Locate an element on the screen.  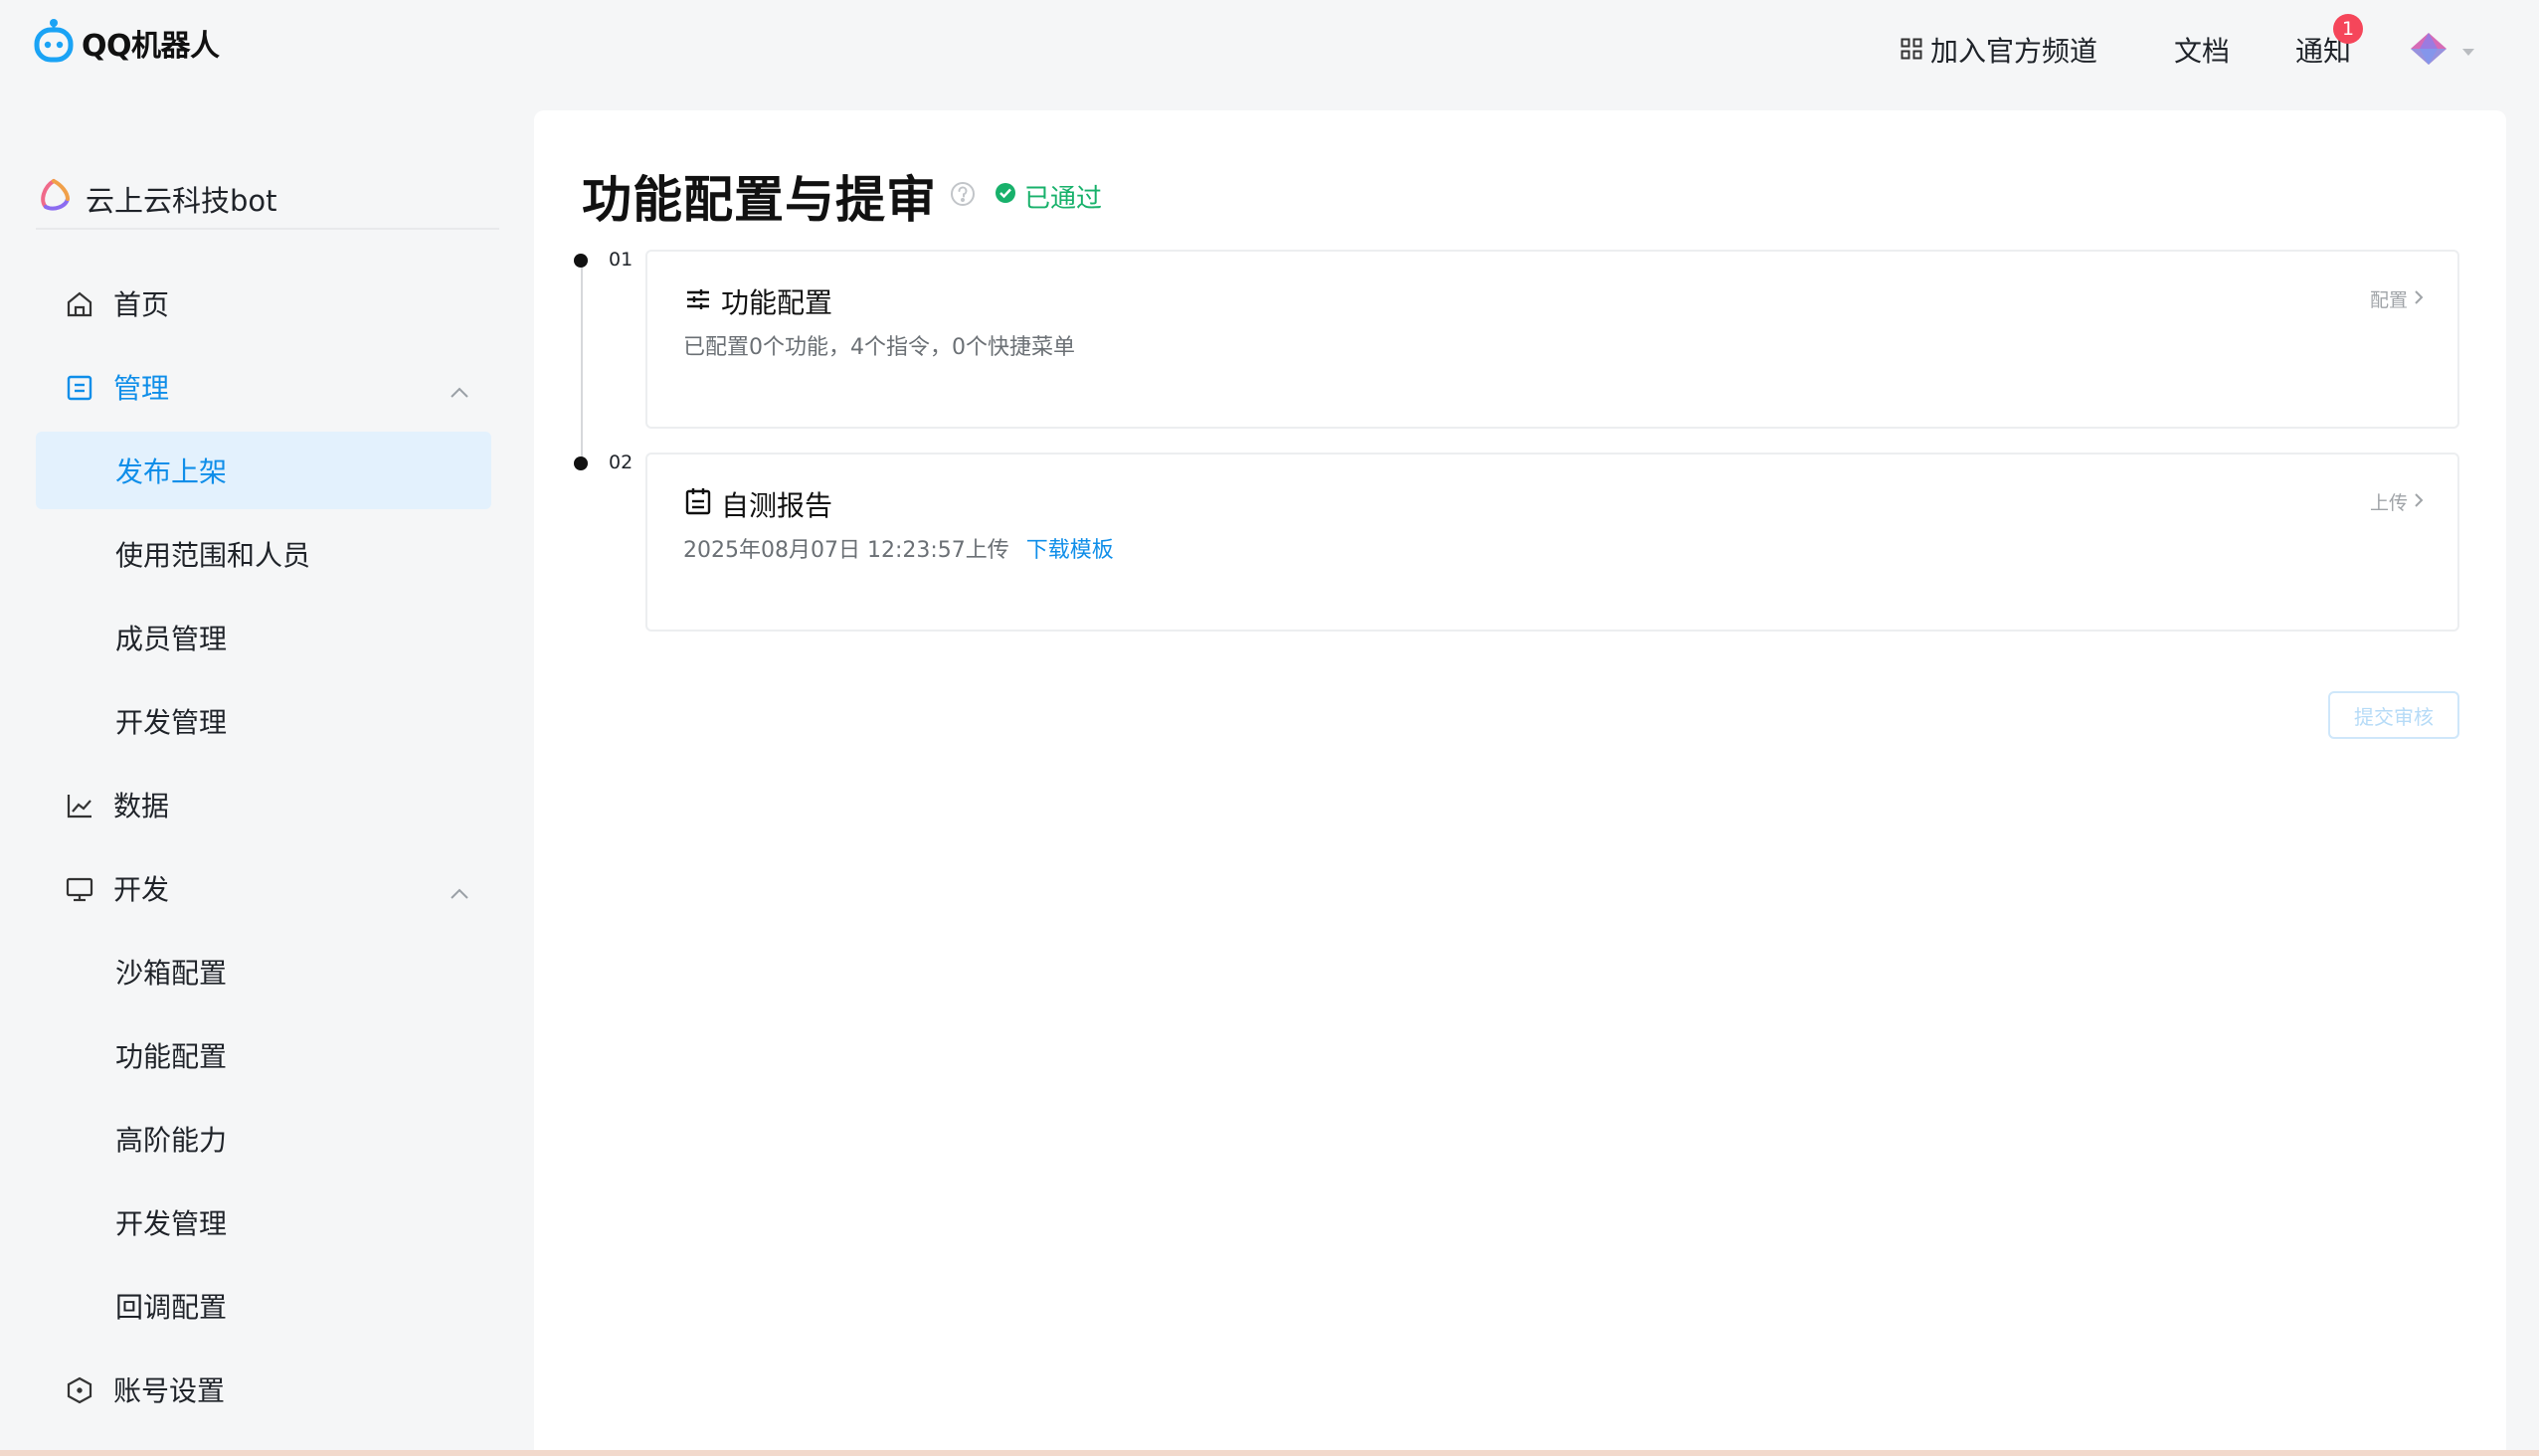
hexagon-icon is located at coordinates (79, 1390).